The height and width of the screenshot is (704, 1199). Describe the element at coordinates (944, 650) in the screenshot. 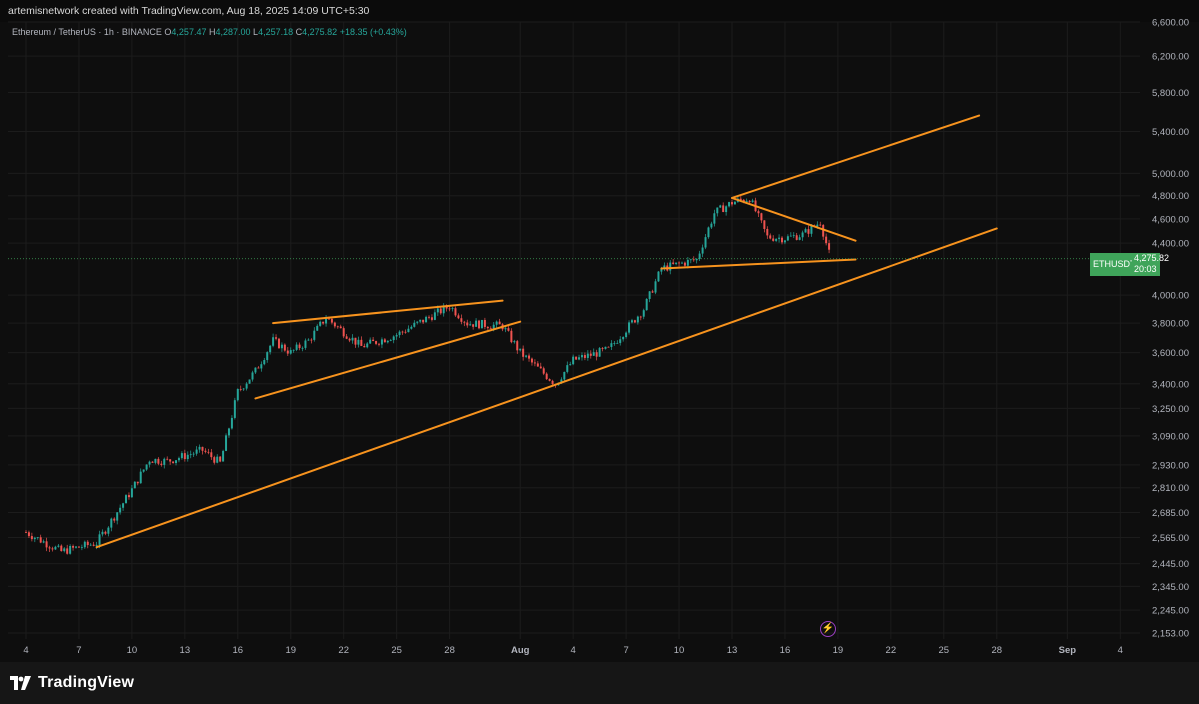

I see `x-tick-label: 25` at that location.